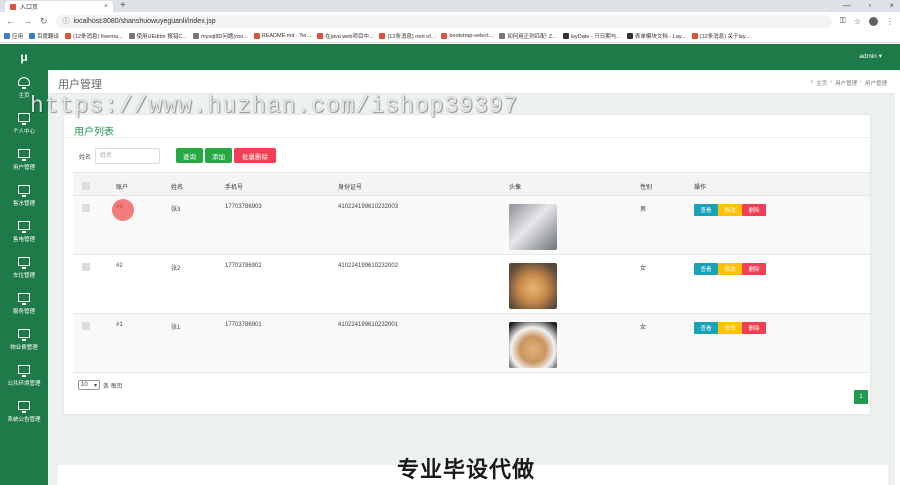 Image resolution: width=900 pixels, height=485 pixels. What do you see at coordinates (80, 85) in the screenshot?
I see `page-title: 用户管理` at bounding box center [80, 85].